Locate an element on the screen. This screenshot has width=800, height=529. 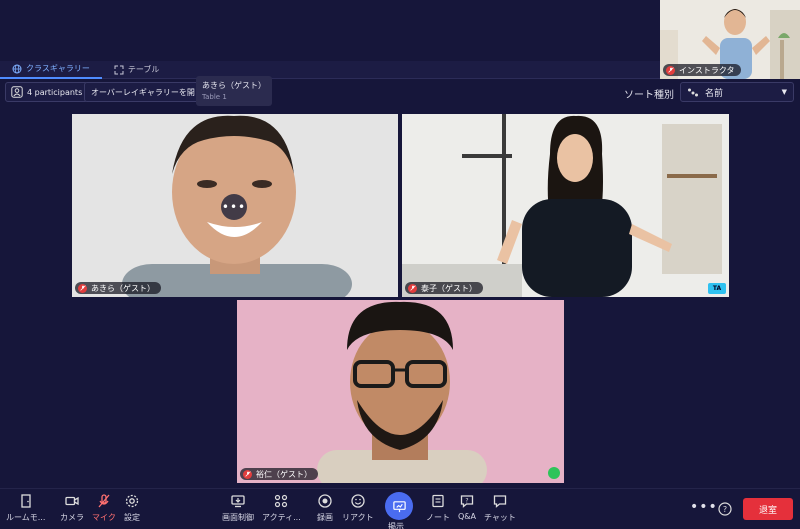
participant-name-tag: 泰子（ゲスト） is located at coordinates (444, 288).